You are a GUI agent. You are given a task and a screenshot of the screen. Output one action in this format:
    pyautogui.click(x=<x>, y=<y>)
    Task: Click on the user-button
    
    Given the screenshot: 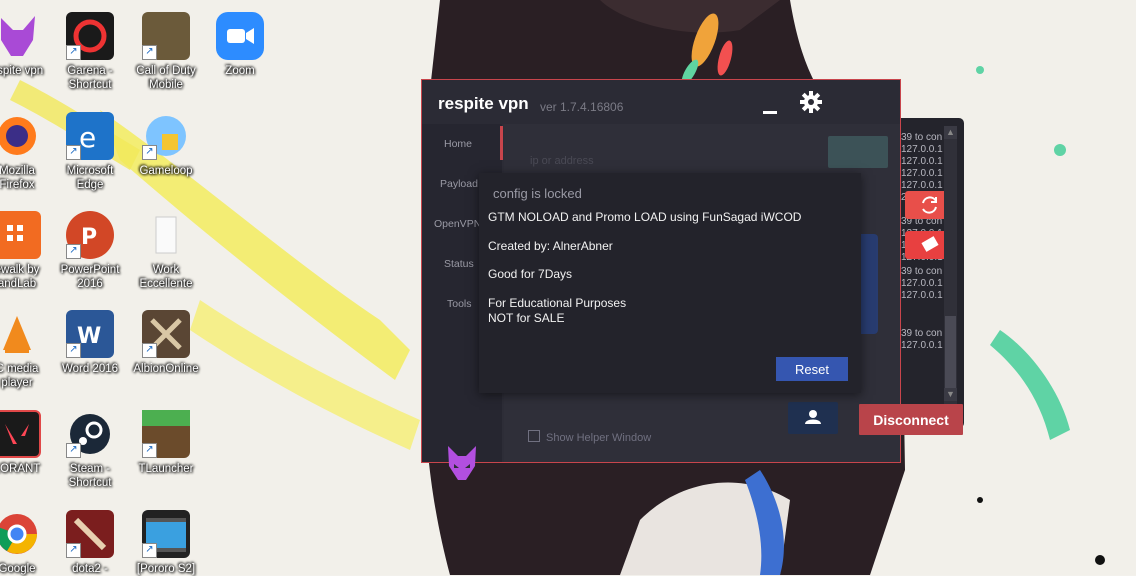 What is the action you would take?
    pyautogui.click(x=813, y=418)
    